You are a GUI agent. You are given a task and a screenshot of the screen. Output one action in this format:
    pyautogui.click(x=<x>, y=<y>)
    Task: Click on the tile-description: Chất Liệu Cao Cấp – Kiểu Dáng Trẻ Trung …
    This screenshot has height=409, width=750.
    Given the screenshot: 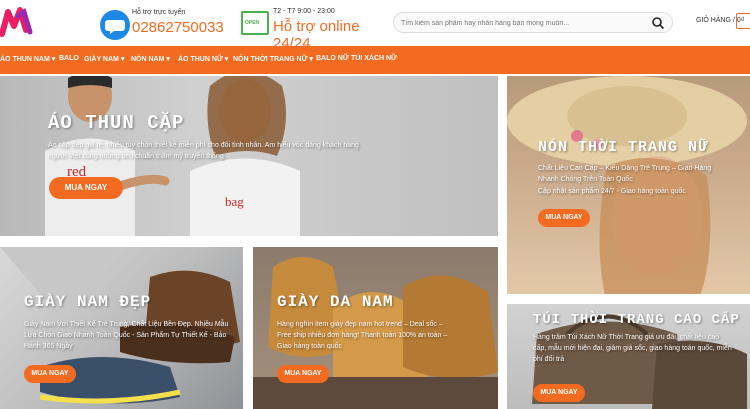 What is the action you would take?
    pyautogui.click(x=625, y=174)
    